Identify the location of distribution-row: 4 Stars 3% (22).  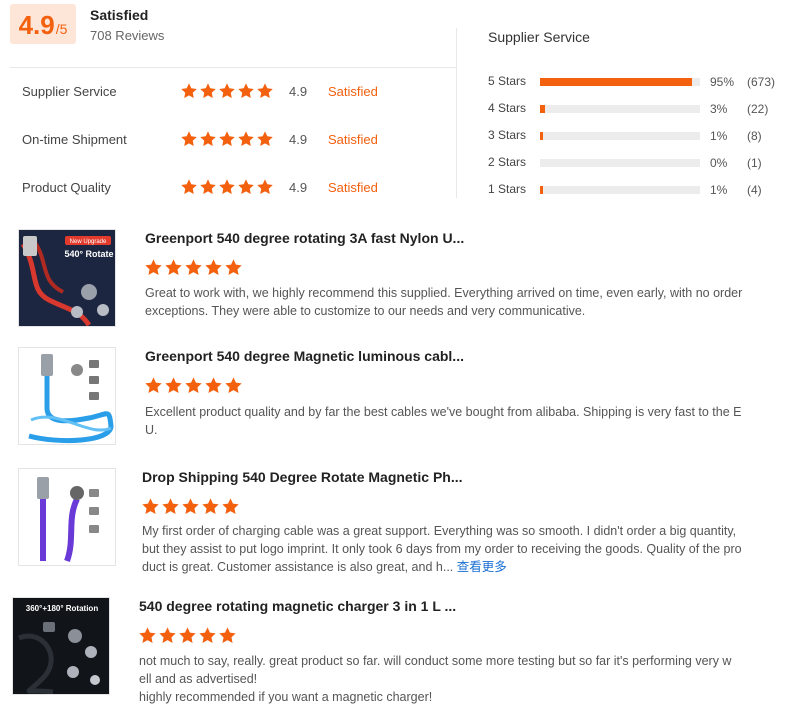
(638, 109).